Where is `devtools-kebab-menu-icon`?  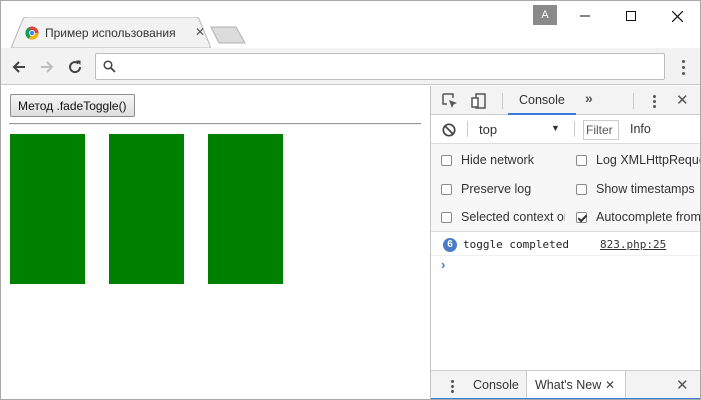 devtools-kebab-menu-icon is located at coordinates (654, 101).